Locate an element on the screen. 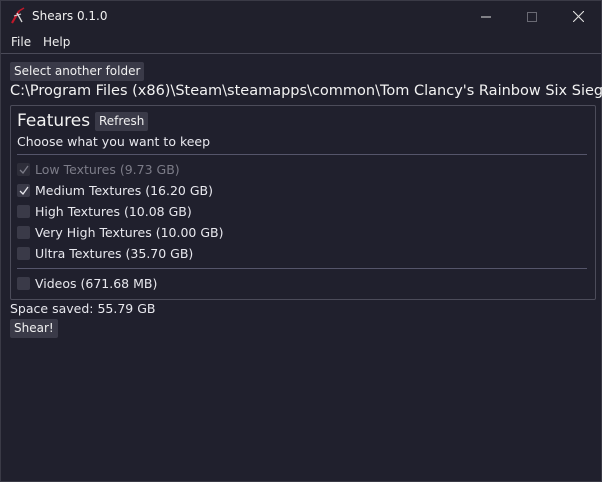 This screenshot has width=602, height=482. option-label: Low Textures (9.73 GB) is located at coordinates (107, 169).